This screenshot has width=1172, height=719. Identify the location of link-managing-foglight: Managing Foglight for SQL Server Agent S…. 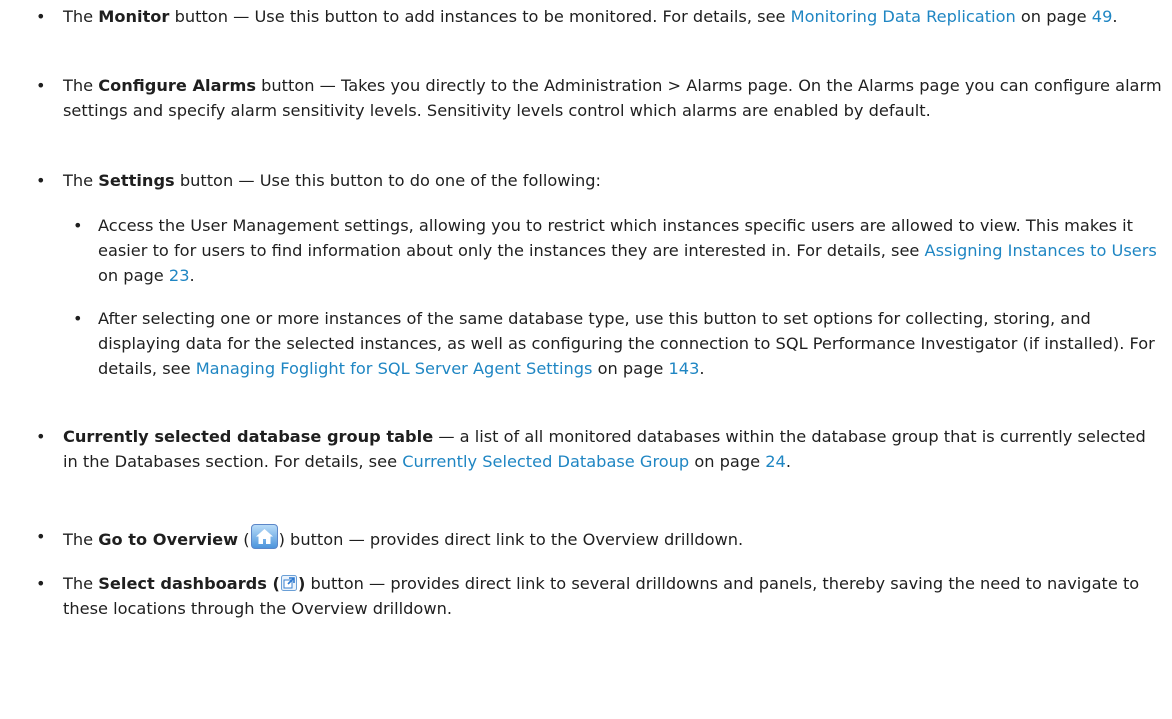
(394, 368).